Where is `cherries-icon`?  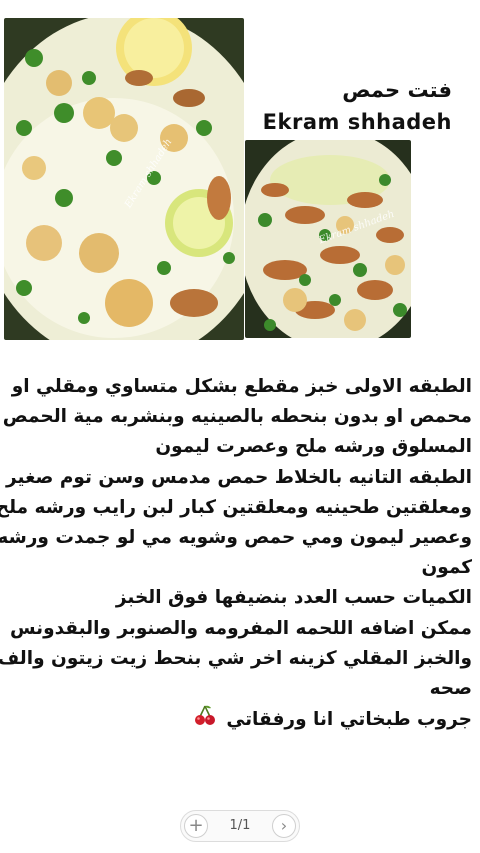 cherries-icon is located at coordinates (205, 720).